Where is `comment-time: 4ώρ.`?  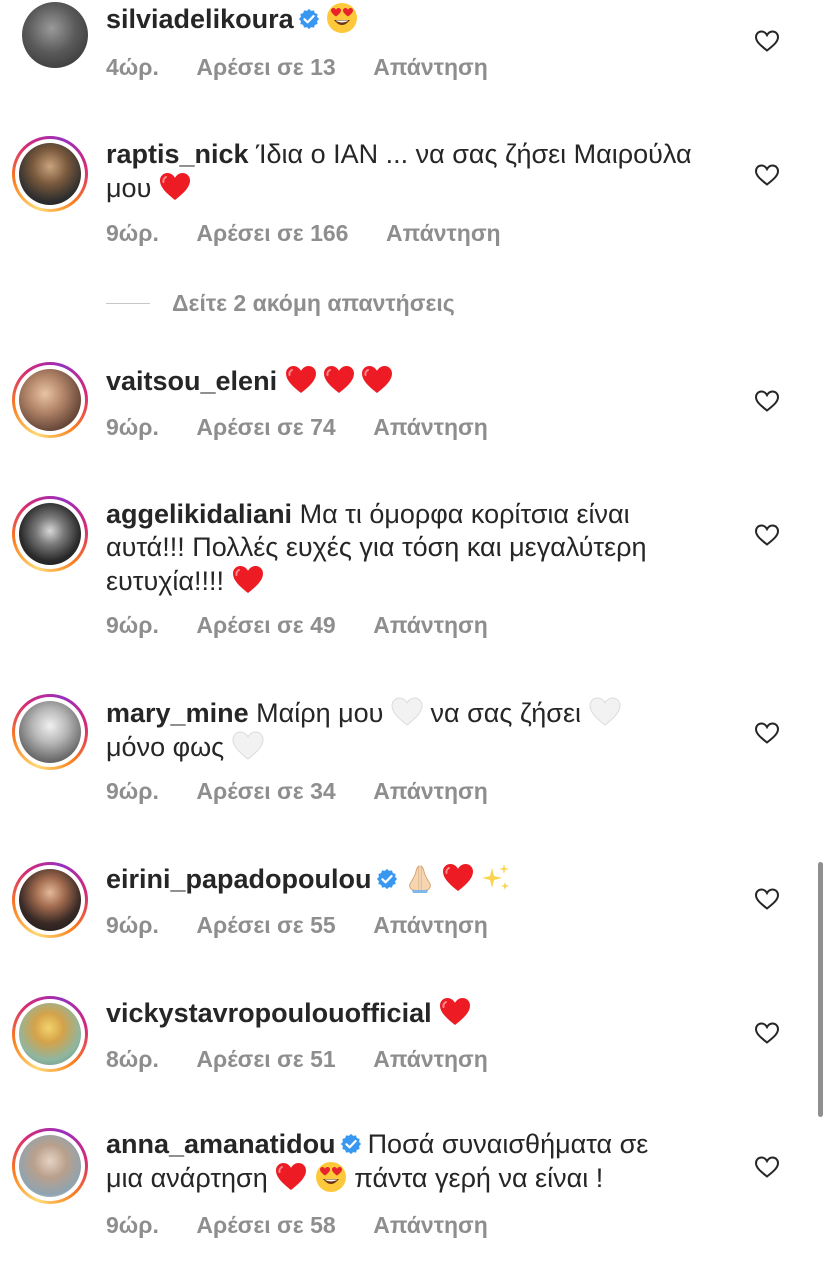 comment-time: 4ώρ. is located at coordinates (132, 67).